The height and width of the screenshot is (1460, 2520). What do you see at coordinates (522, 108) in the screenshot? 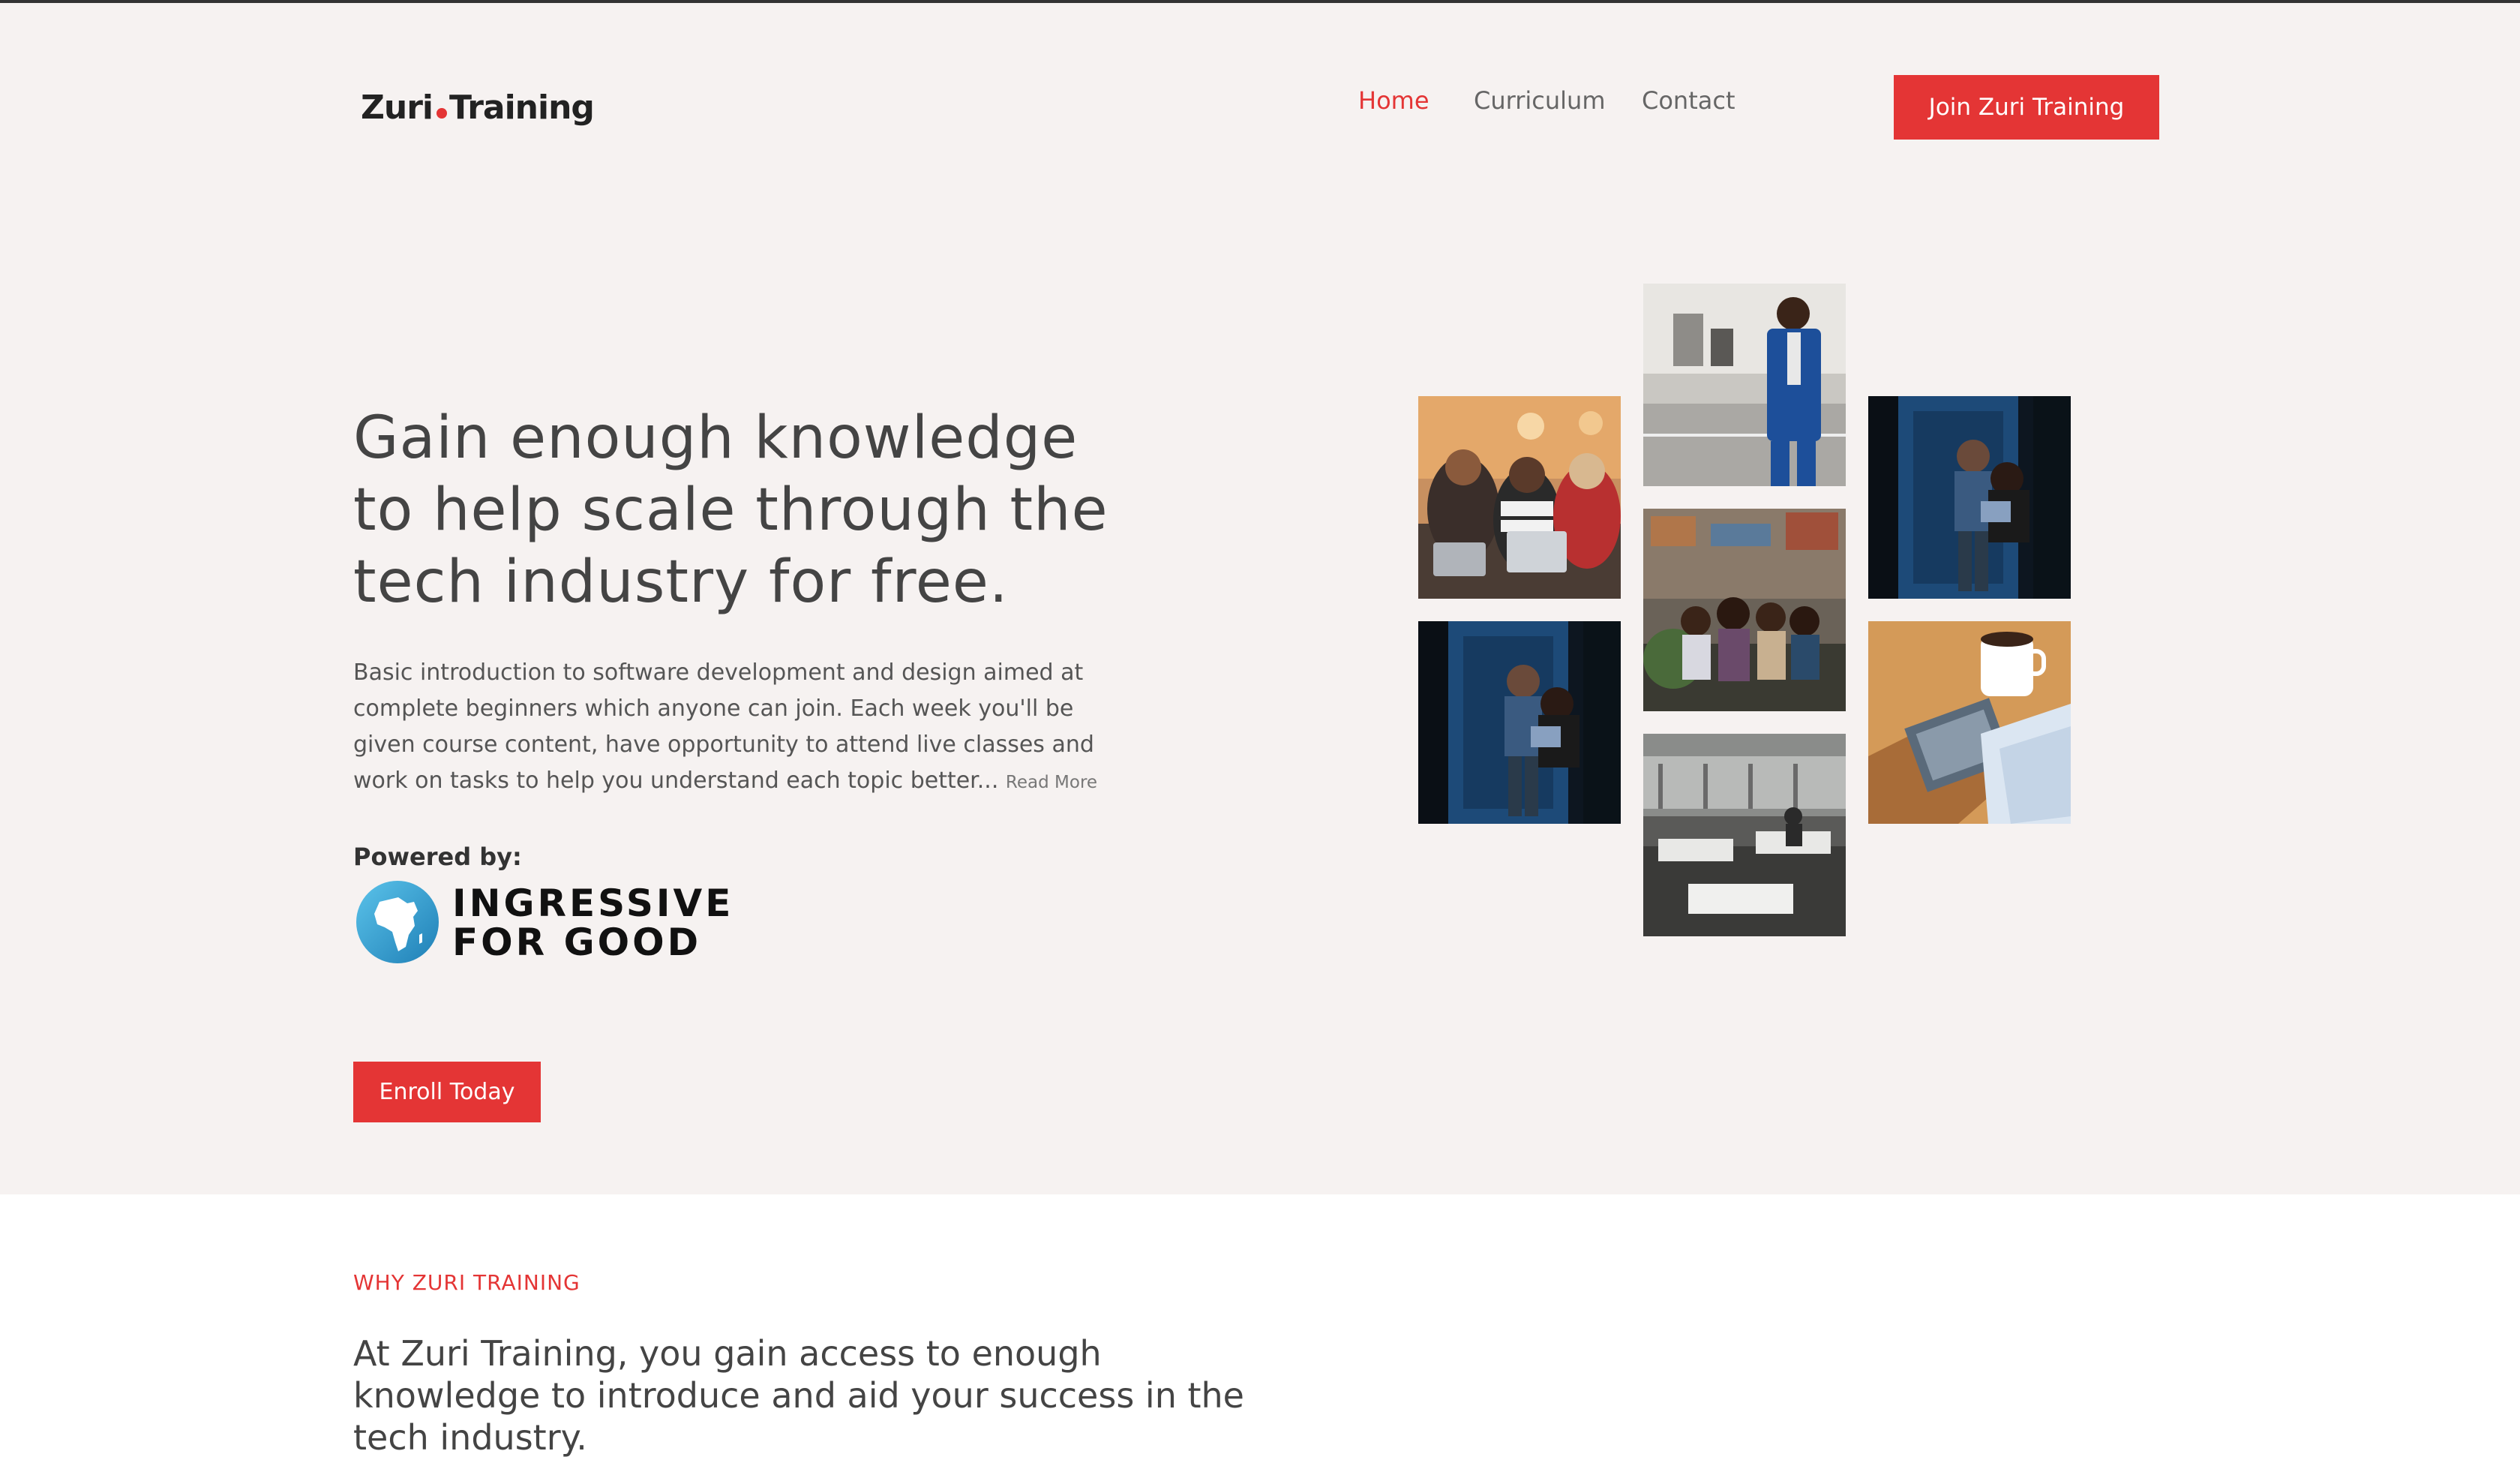
I see `logo-text-right: Training` at bounding box center [522, 108].